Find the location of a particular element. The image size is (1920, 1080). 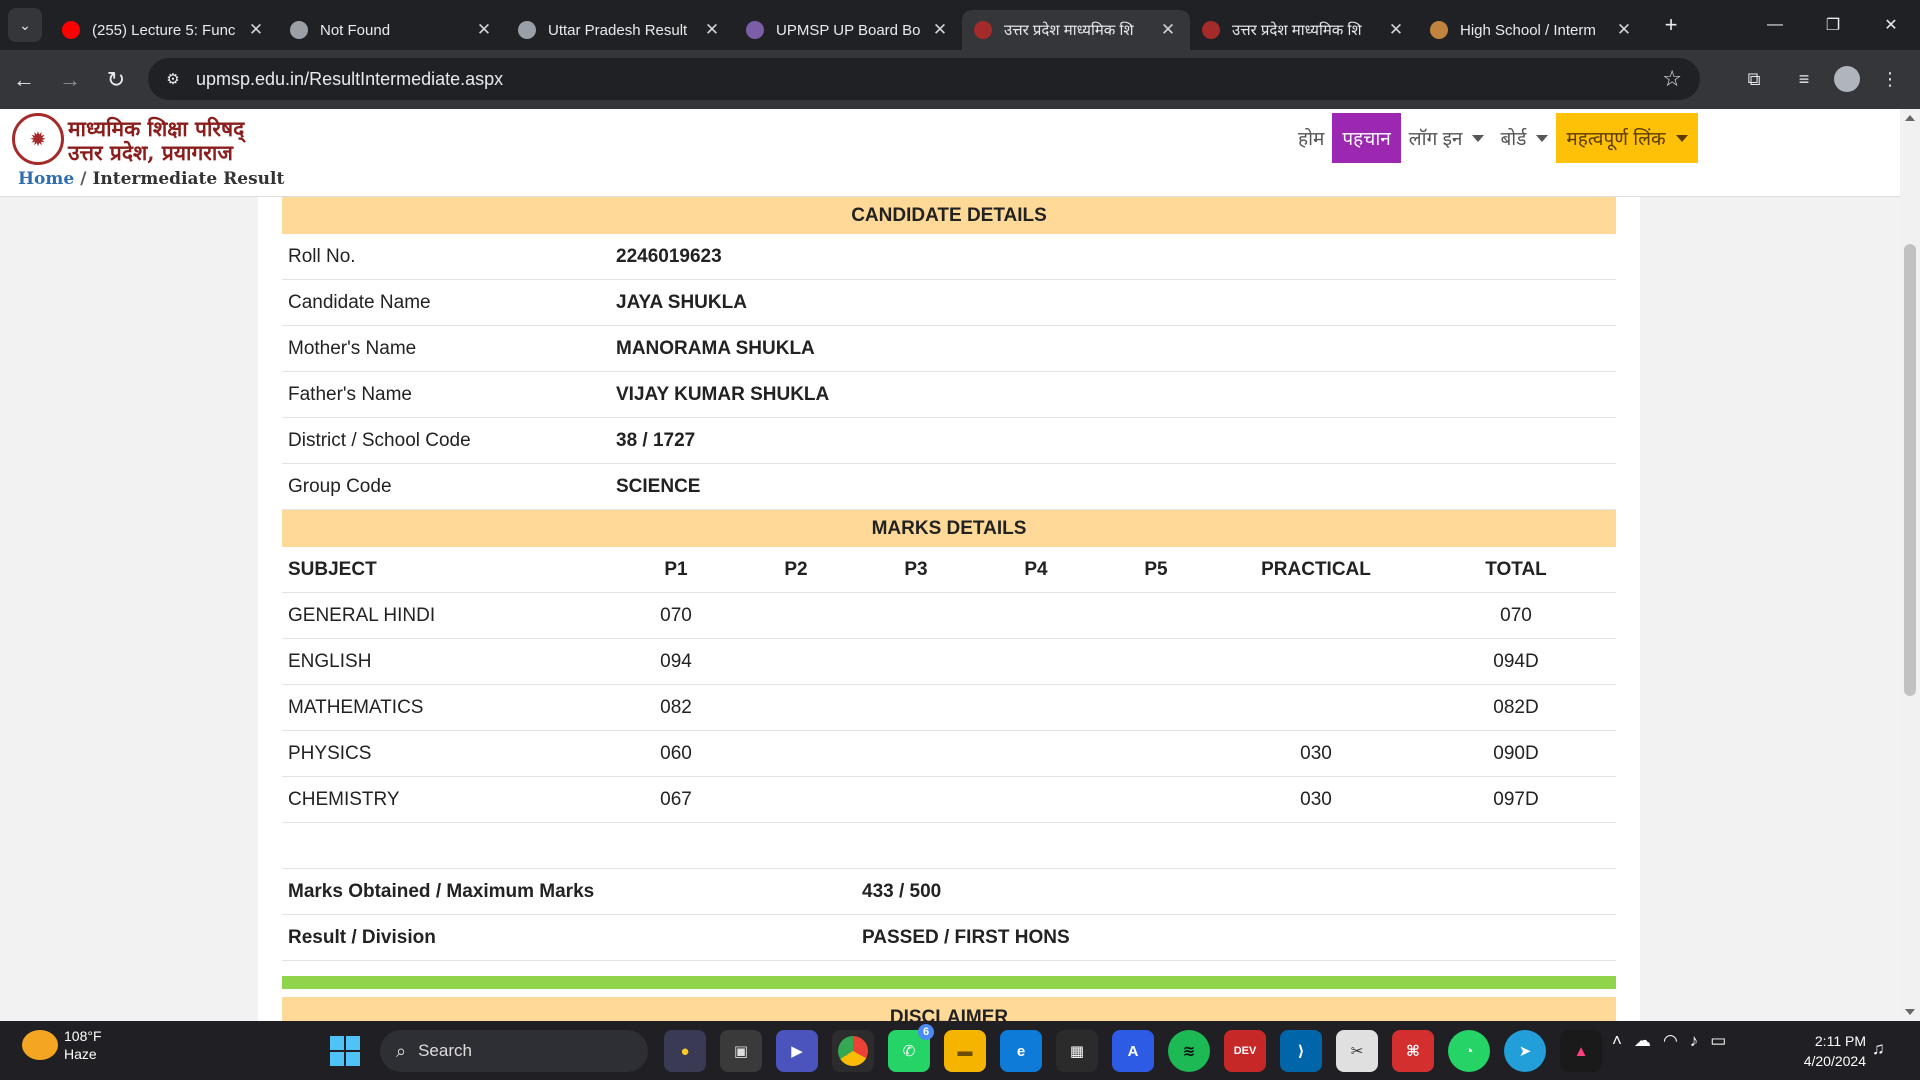

media-control-icon: ≡ is located at coordinates (1804, 79).